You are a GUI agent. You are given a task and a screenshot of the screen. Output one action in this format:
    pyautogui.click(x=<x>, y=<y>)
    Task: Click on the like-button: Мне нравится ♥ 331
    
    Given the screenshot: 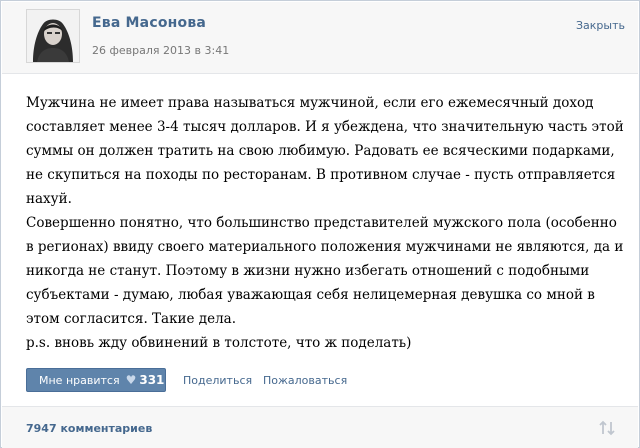 What is the action you would take?
    pyautogui.click(x=96, y=380)
    